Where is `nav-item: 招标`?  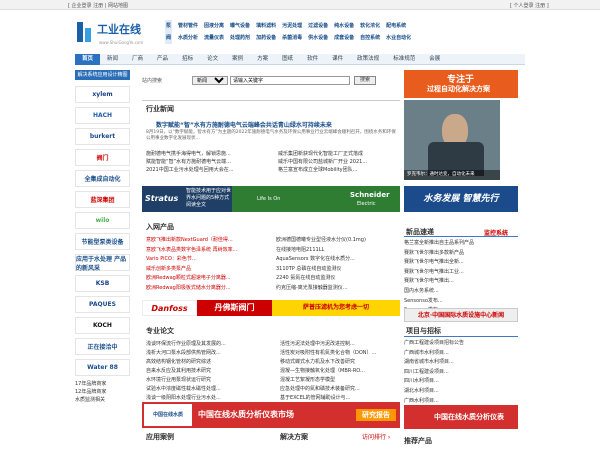 nav-item: 招标 is located at coordinates (187, 59).